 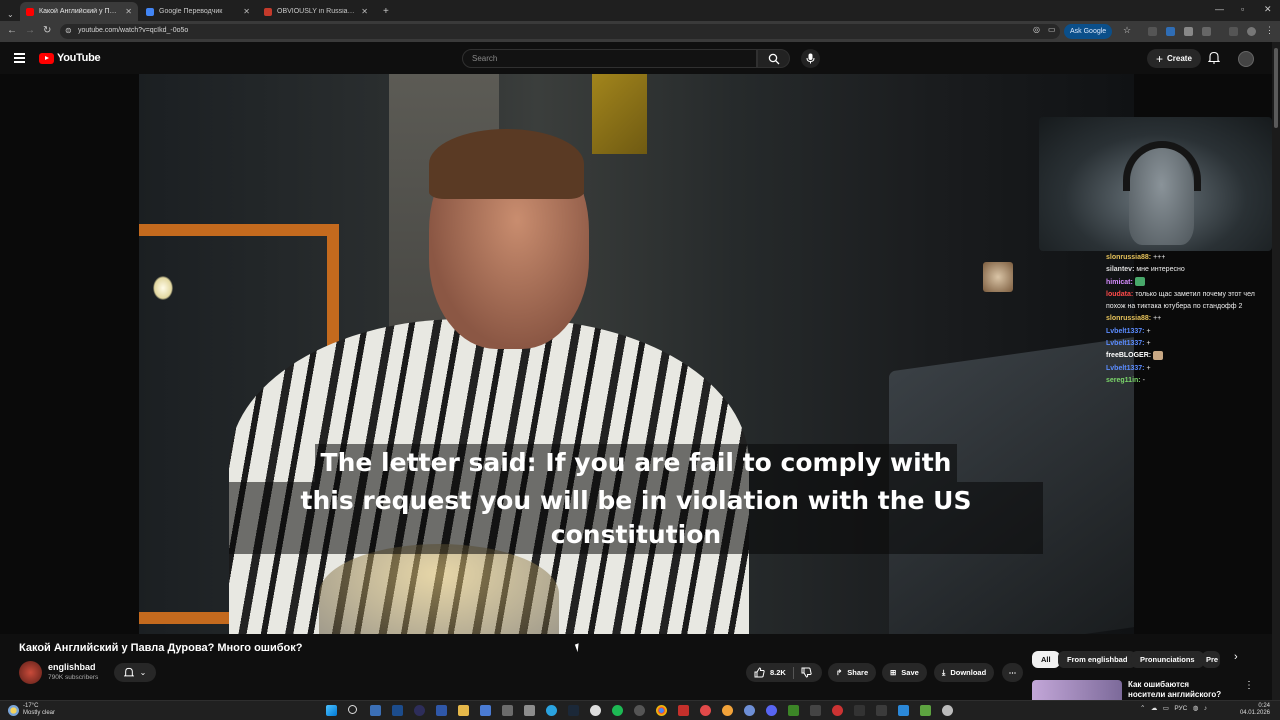 I want to click on profile-icon, so click(x=1251, y=31).